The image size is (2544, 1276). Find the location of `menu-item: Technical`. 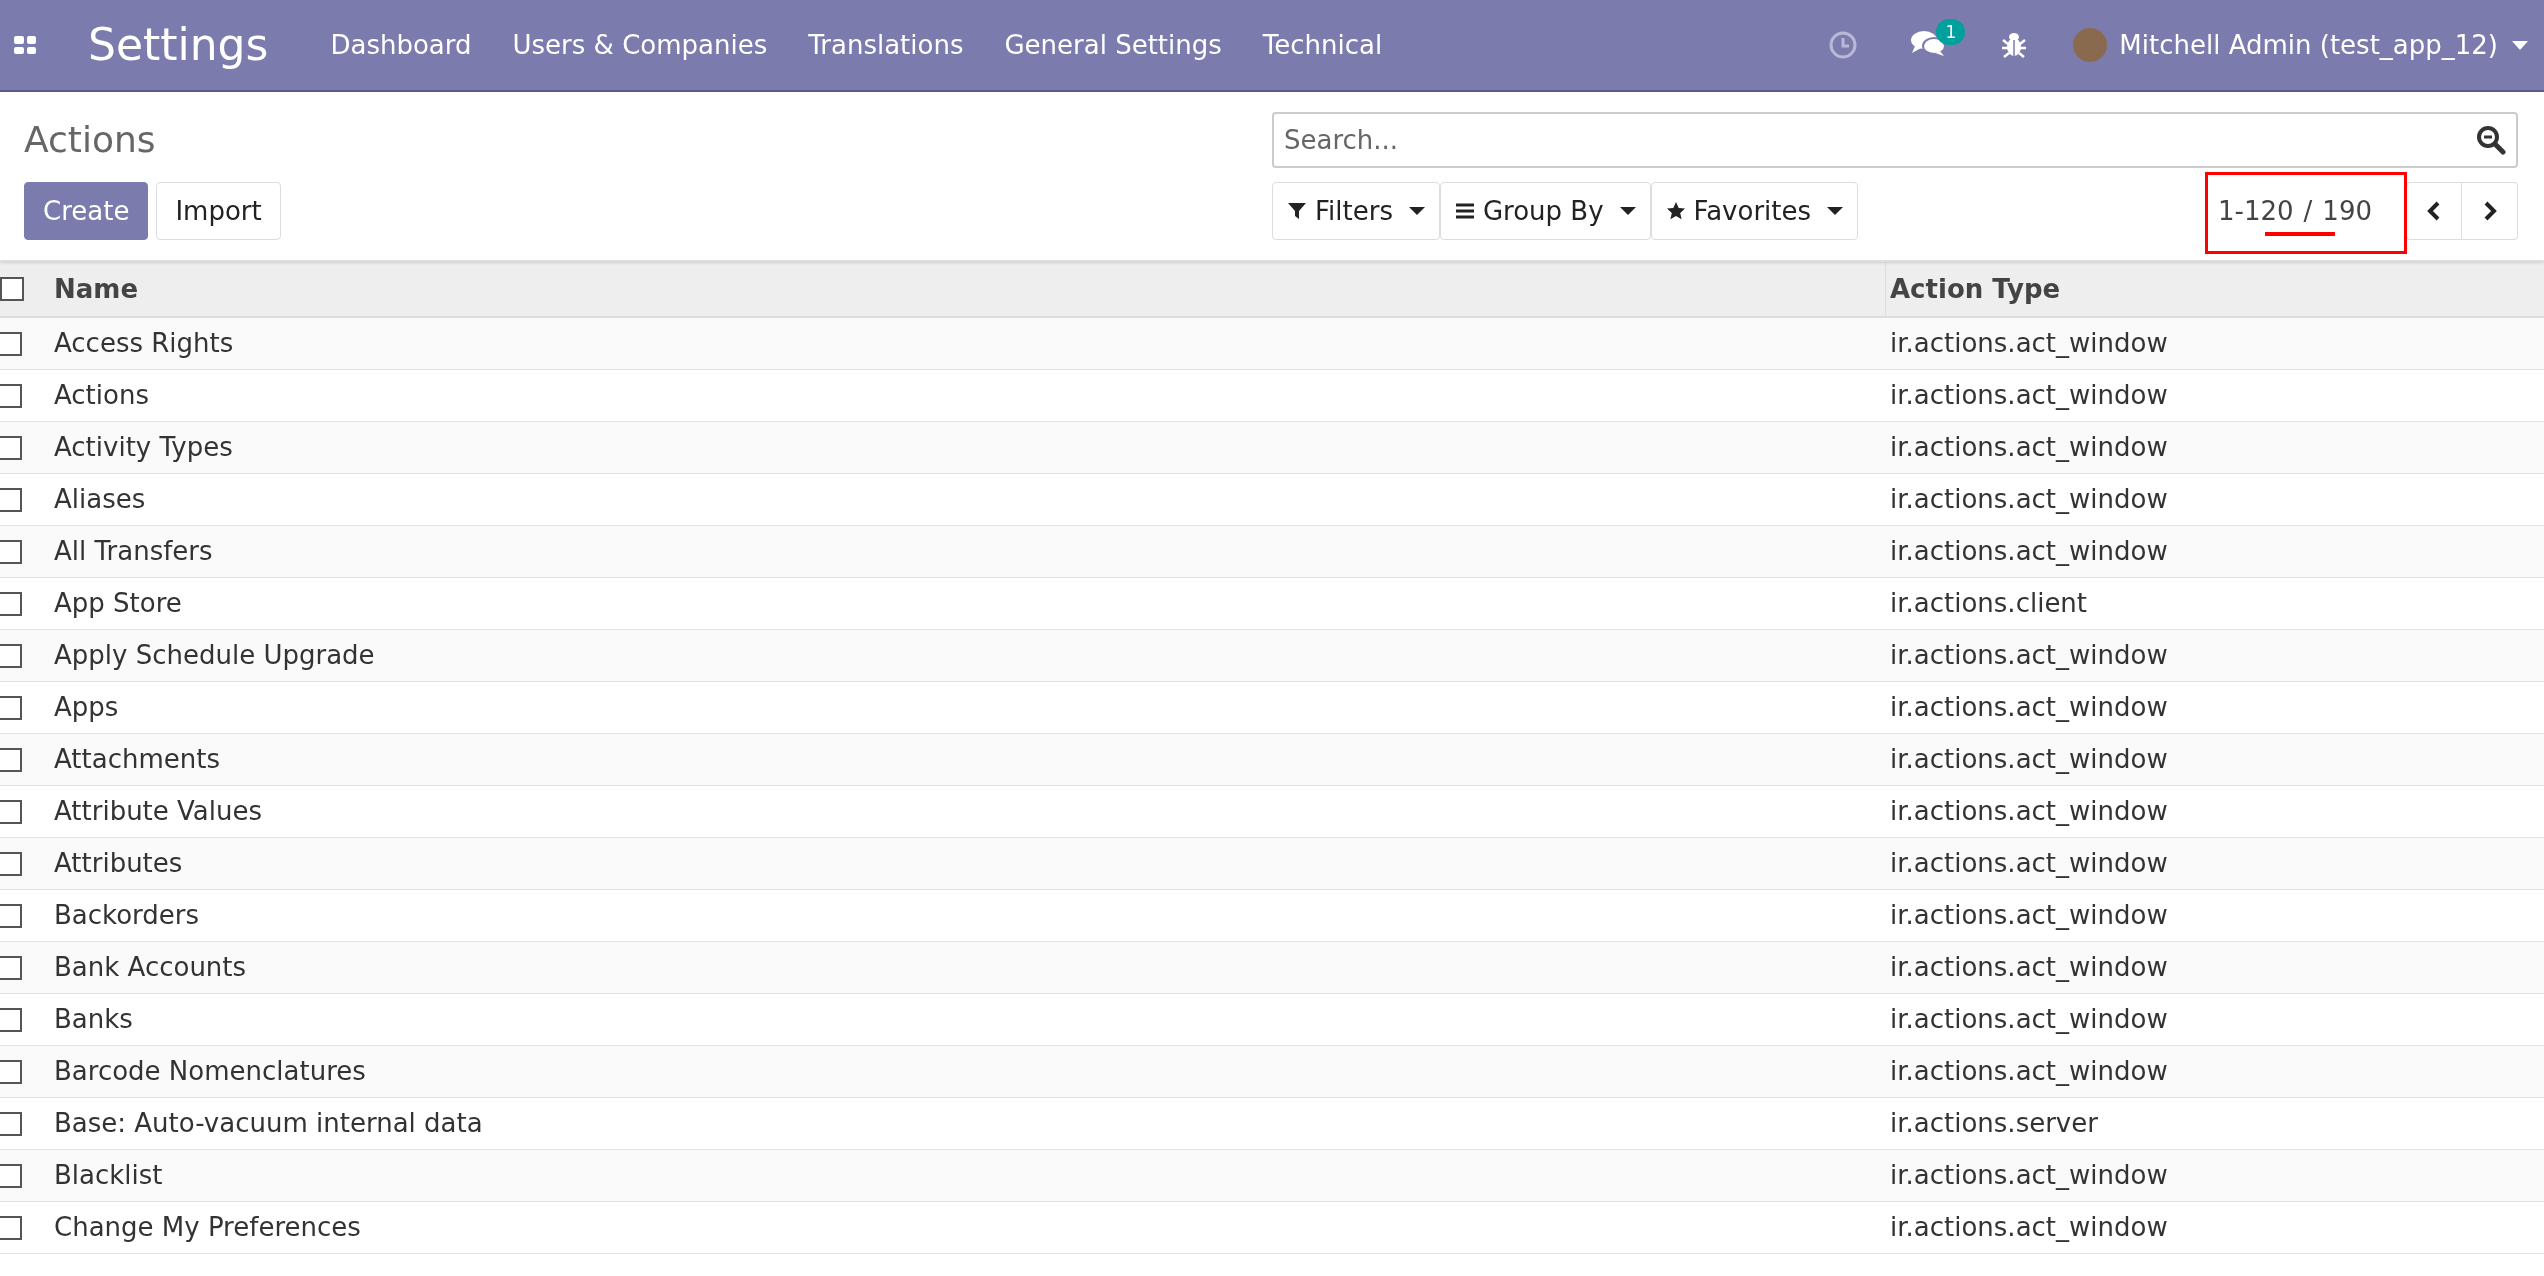

menu-item: Technical is located at coordinates (1322, 45).